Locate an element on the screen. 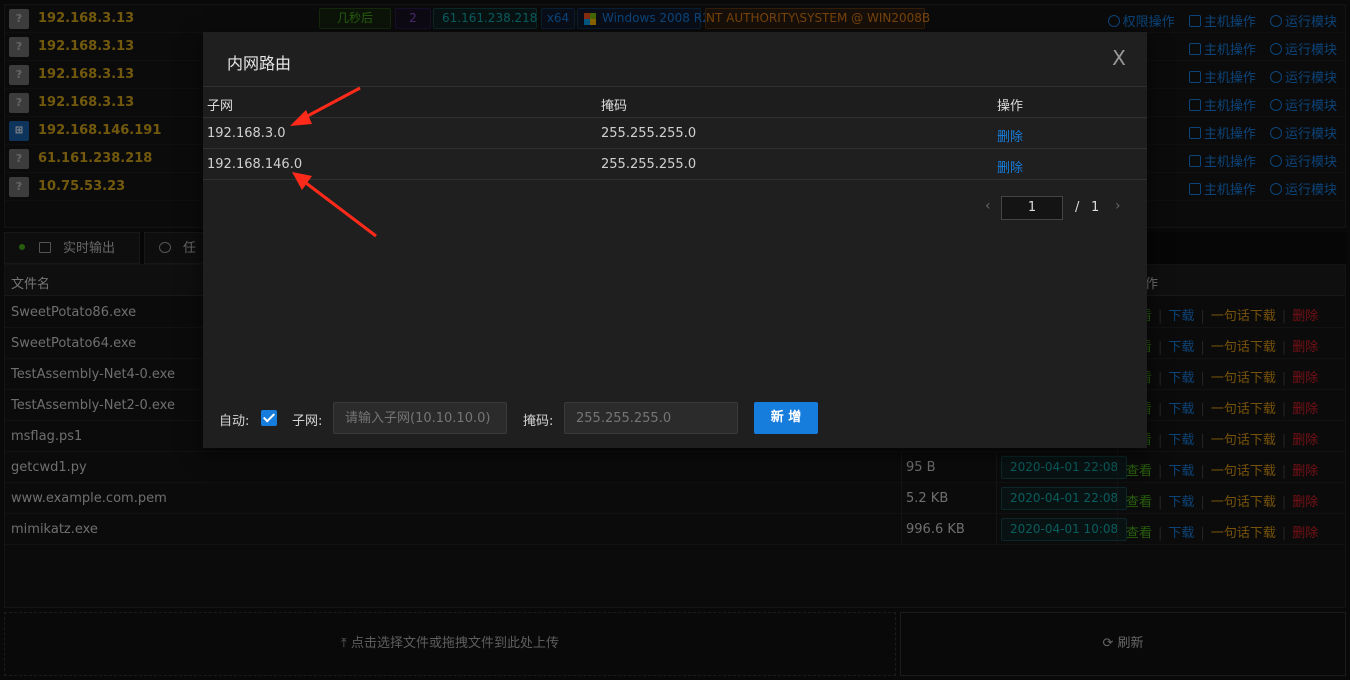  annotation-arrow-bottom is located at coordinates (334, 205).